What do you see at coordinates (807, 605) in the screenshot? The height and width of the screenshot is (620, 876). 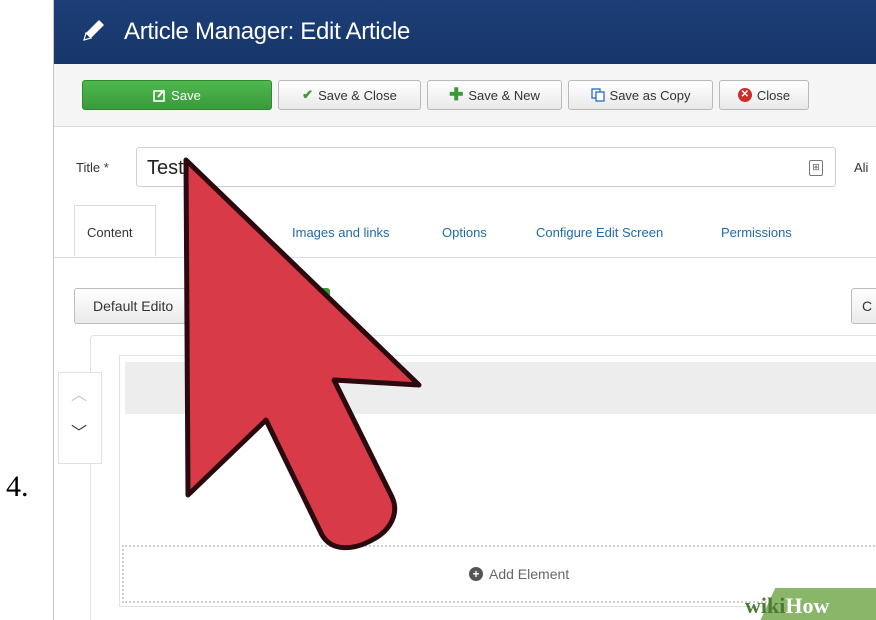 I see `wikihow-how: How` at bounding box center [807, 605].